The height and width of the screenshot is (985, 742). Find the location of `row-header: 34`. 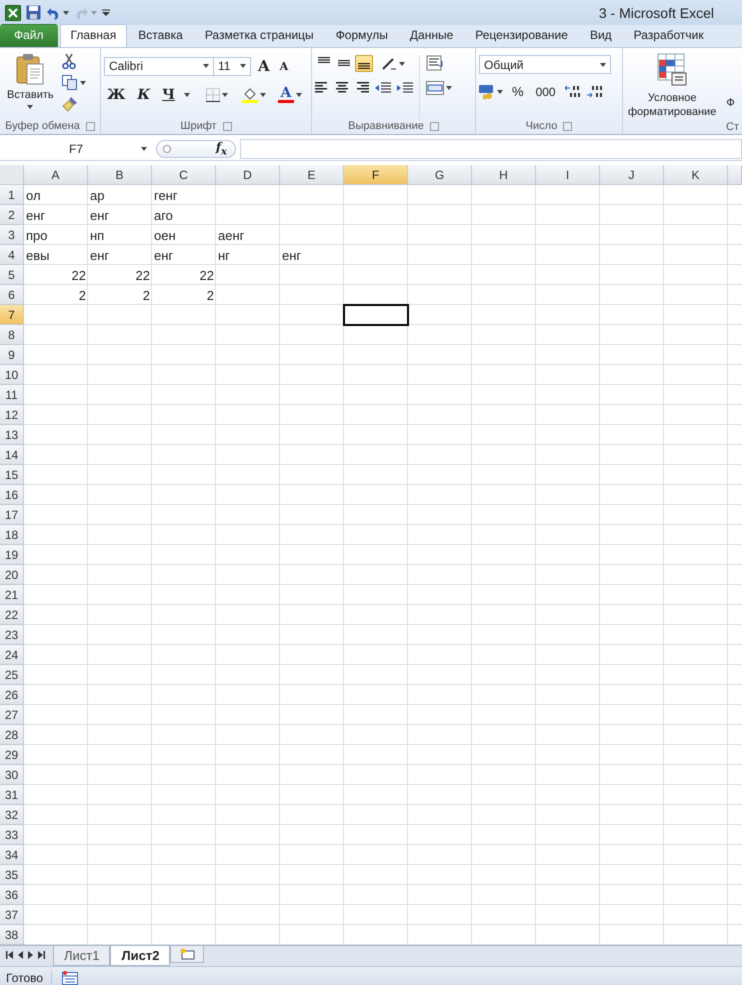

row-header: 34 is located at coordinates (12, 855).